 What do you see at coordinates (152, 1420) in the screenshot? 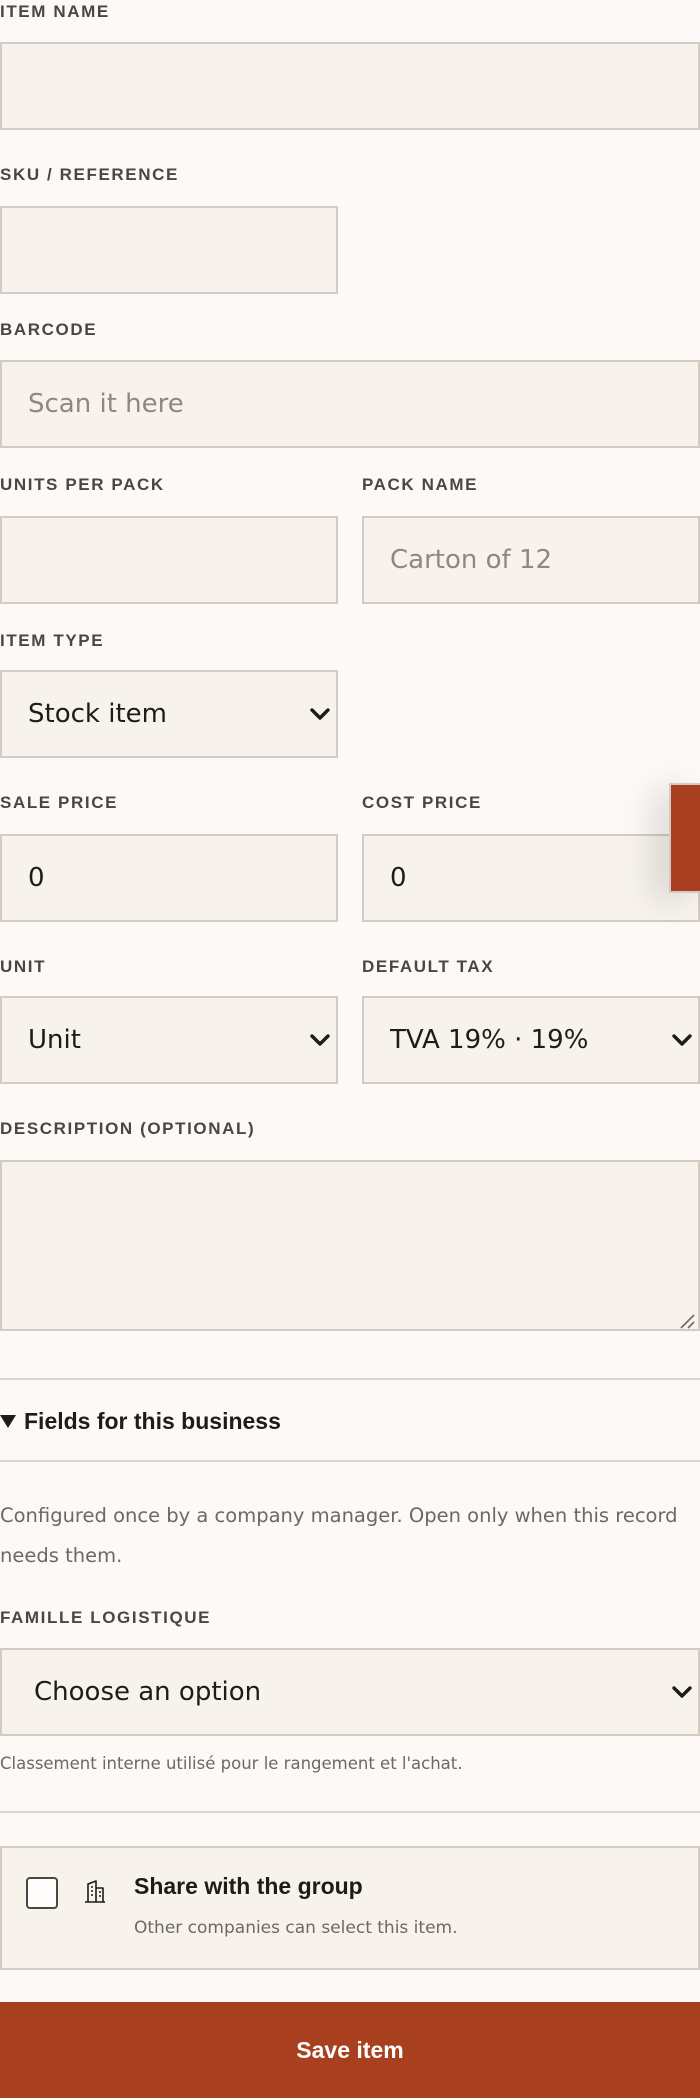
I see `business-fields-title: Fields for this business` at bounding box center [152, 1420].